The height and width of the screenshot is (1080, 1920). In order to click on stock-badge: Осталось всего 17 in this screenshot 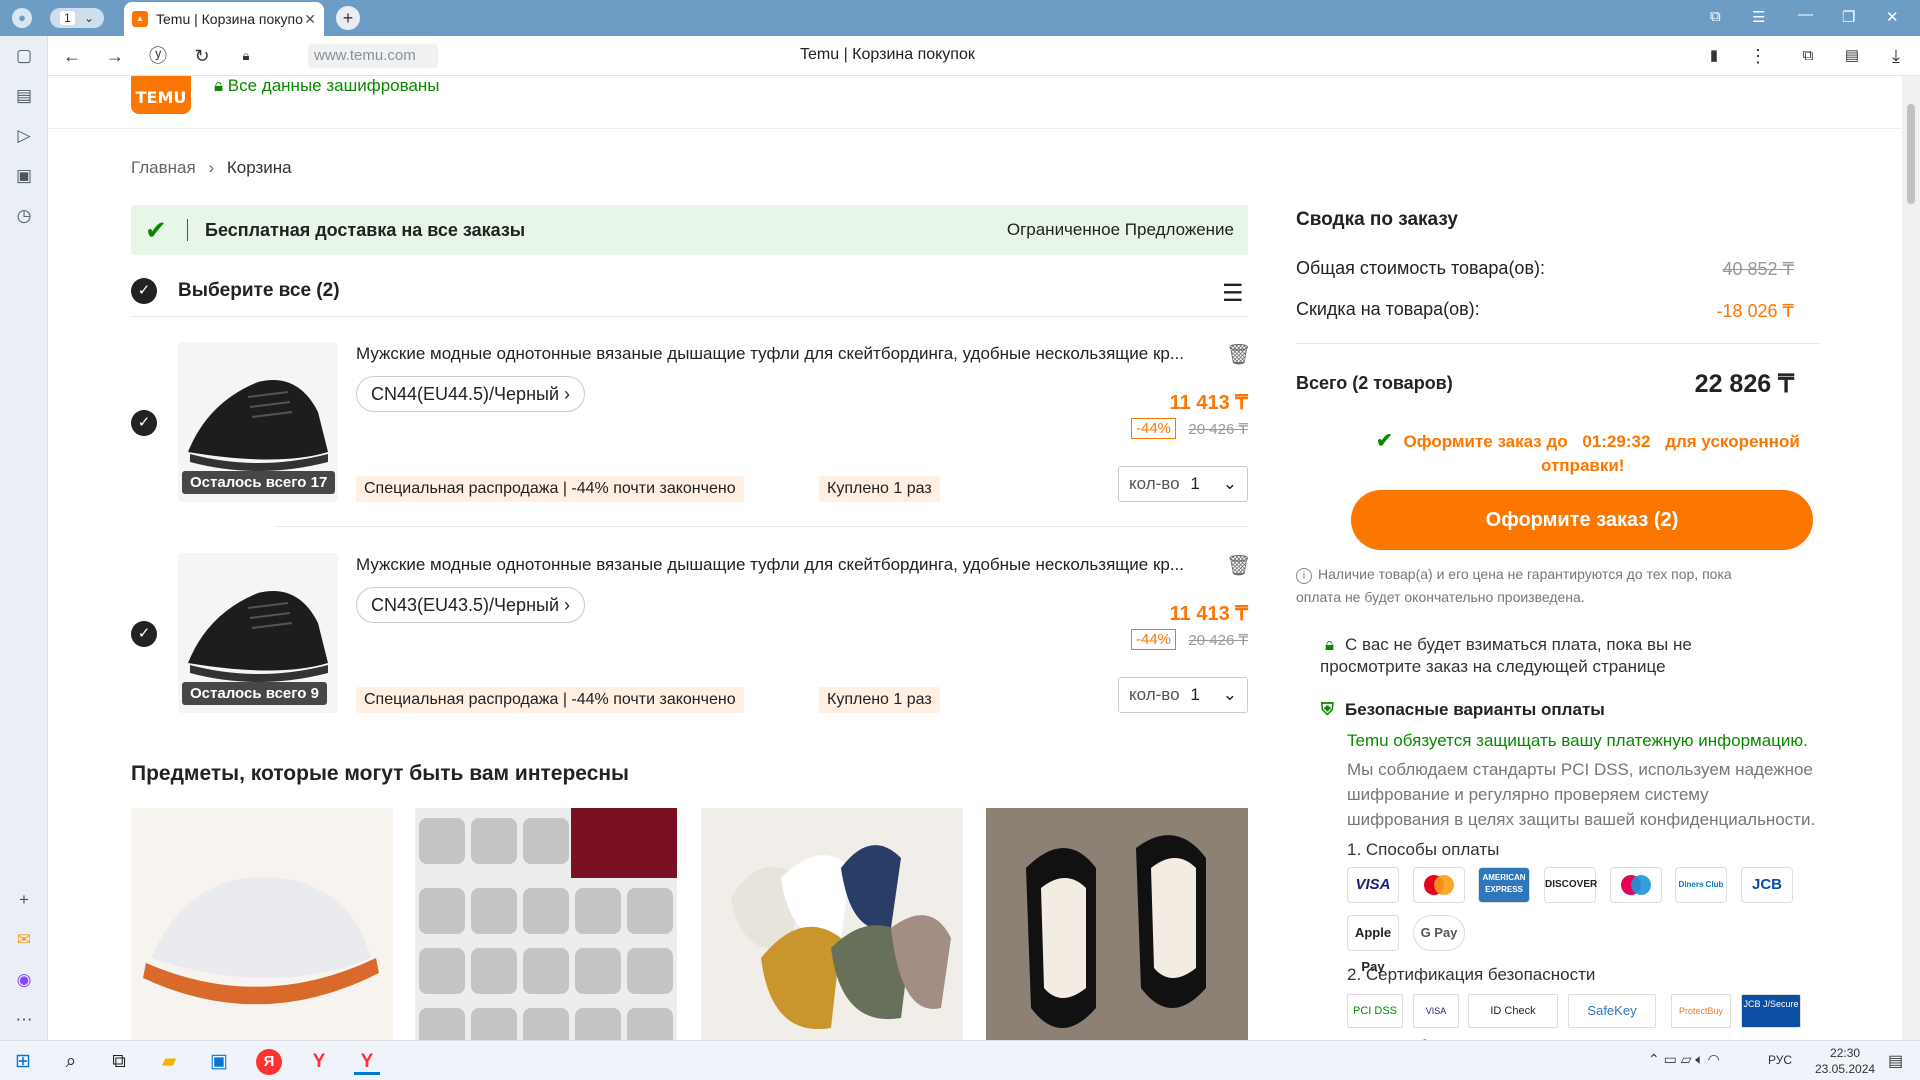, I will do `click(259, 482)`.